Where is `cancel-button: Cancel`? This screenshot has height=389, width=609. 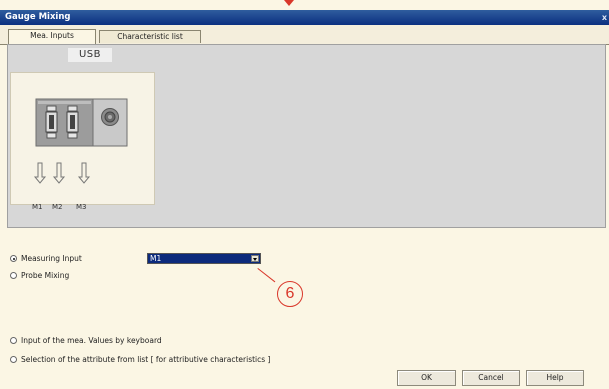 cancel-button: Cancel is located at coordinates (491, 378).